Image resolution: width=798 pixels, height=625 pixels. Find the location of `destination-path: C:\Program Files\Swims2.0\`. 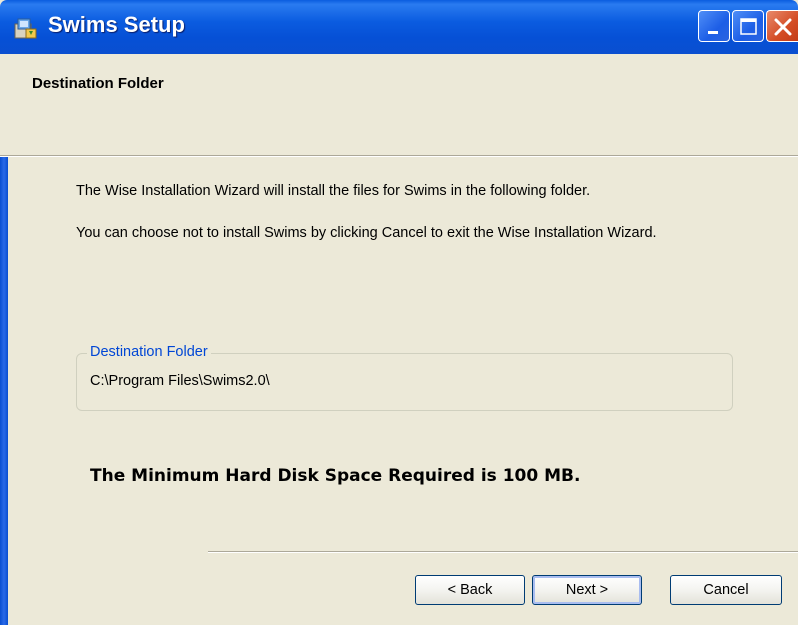

destination-path: C:\Program Files\Swims2.0\ is located at coordinates (180, 381).